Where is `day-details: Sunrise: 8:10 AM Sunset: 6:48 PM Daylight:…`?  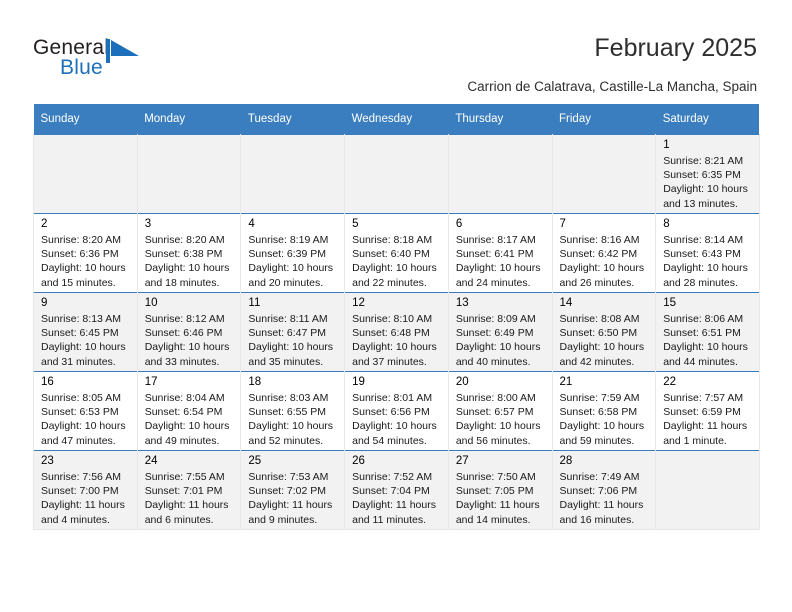
day-details: Sunrise: 8:10 AM Sunset: 6:48 PM Daylight:… is located at coordinates (396, 340).